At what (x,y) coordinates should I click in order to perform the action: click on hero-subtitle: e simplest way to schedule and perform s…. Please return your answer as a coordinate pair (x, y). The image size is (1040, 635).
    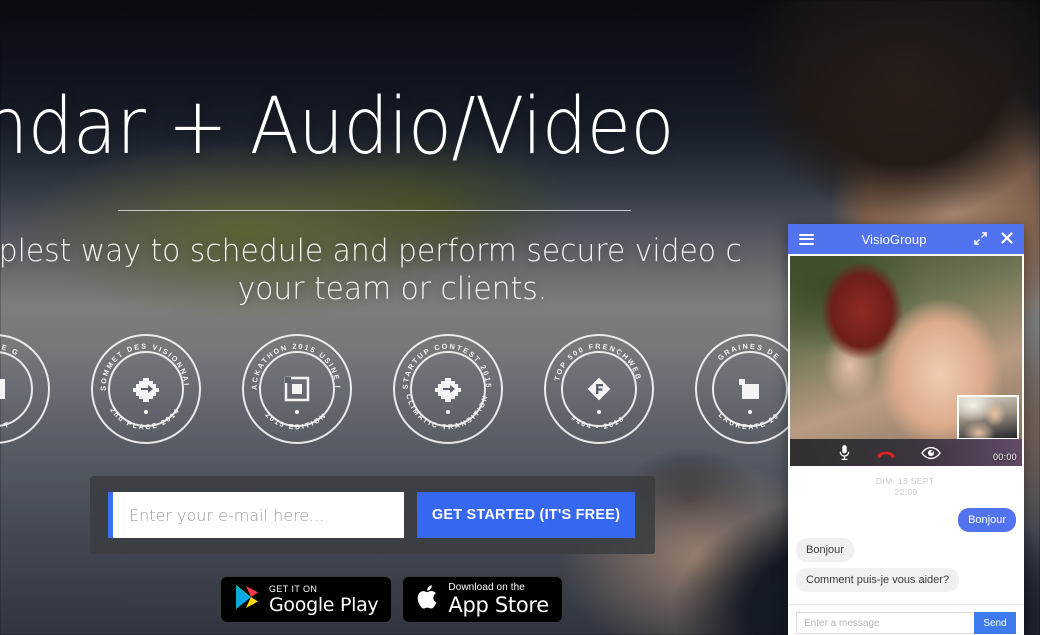
    Looking at the image, I should click on (386, 270).